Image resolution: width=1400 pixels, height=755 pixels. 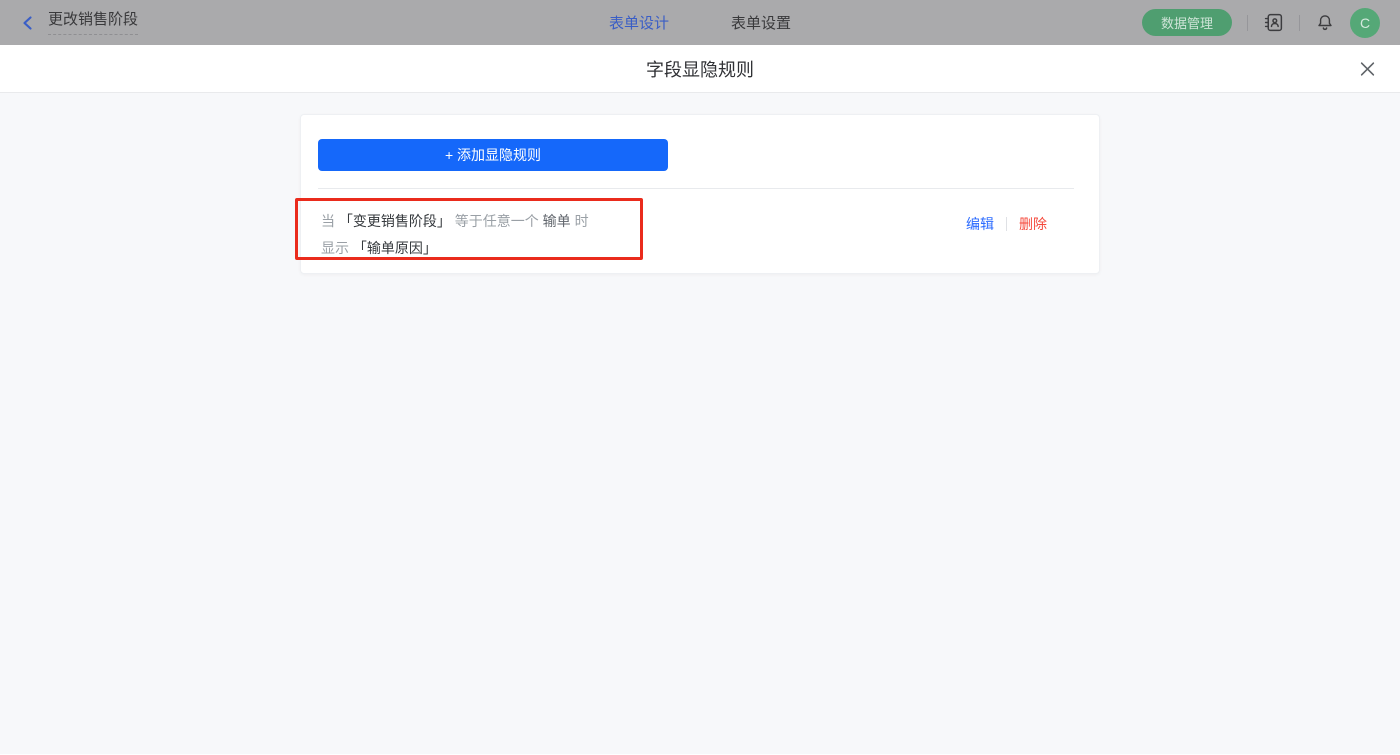 I want to click on rule-line-condition: 当 「变更销售阶段」 等于任意一个 输单 时, so click(x=455, y=221).